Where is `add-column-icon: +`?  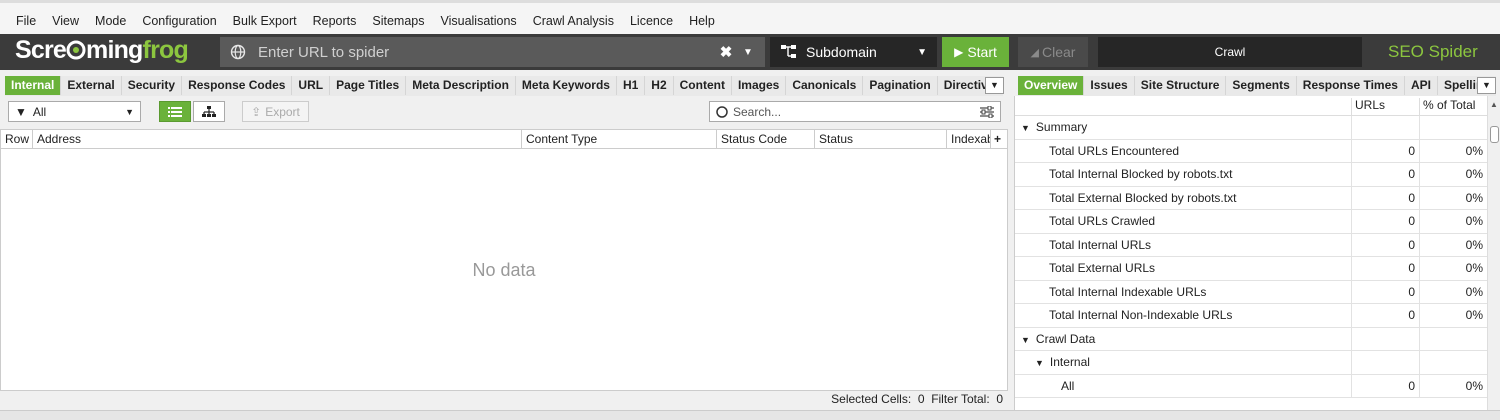 add-column-icon: + is located at coordinates (998, 139).